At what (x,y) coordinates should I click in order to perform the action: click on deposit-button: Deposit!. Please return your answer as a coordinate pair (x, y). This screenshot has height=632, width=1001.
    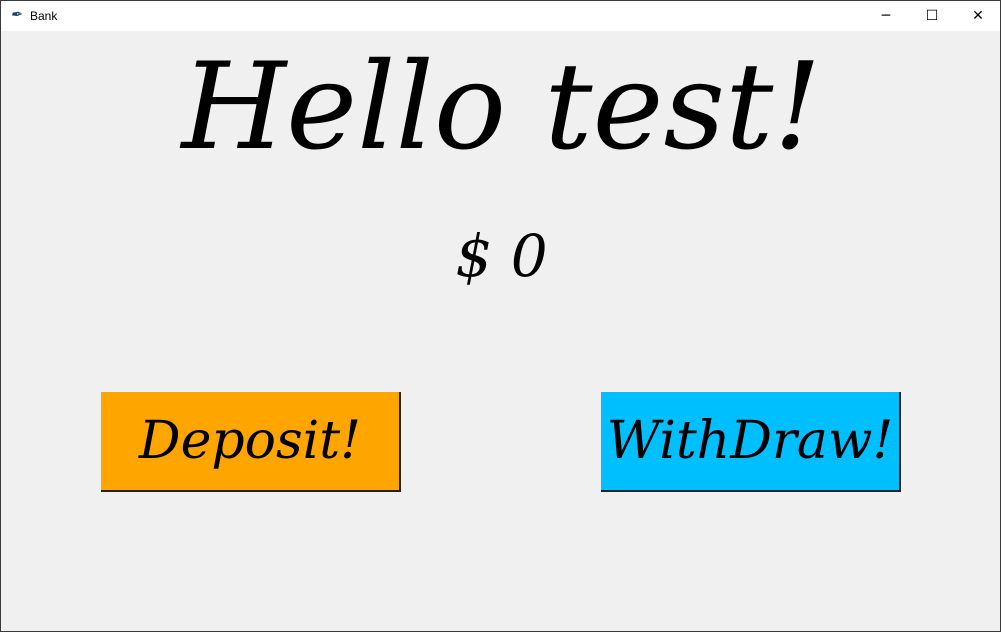
    Looking at the image, I should click on (251, 442).